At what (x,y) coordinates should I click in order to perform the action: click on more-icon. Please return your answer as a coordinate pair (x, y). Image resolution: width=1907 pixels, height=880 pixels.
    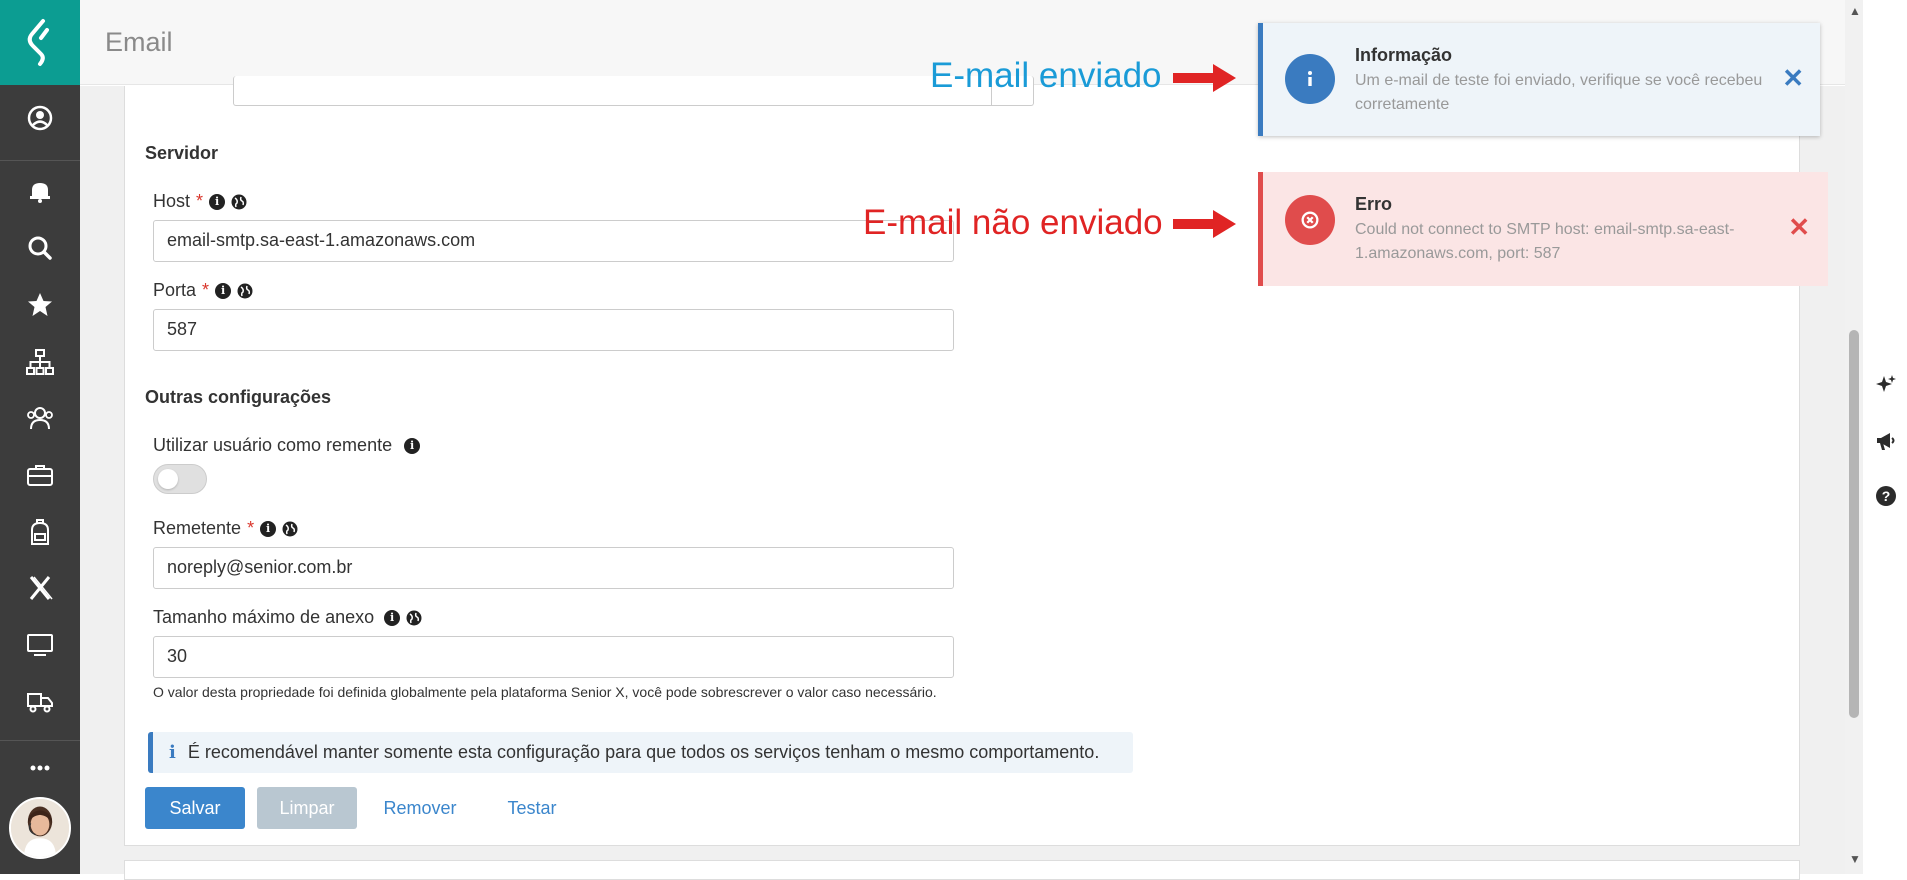
    Looking at the image, I should click on (40, 768).